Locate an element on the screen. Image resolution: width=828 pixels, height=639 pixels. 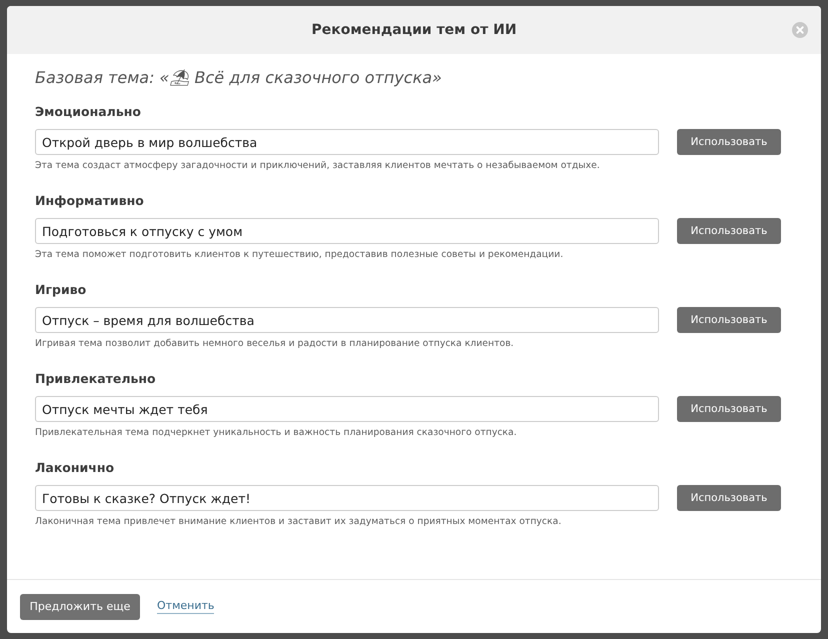
close-icon is located at coordinates (800, 30).